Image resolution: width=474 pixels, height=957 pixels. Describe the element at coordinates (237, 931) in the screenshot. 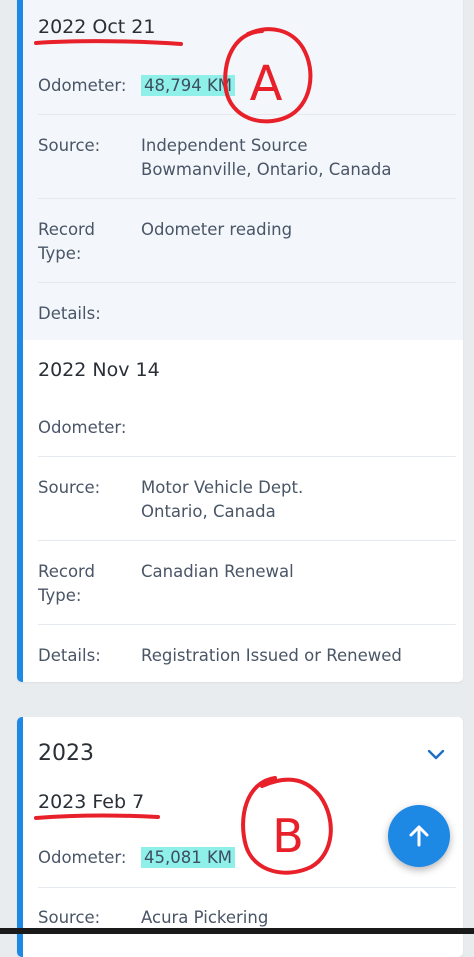

I see `bottom-edge-bar` at that location.